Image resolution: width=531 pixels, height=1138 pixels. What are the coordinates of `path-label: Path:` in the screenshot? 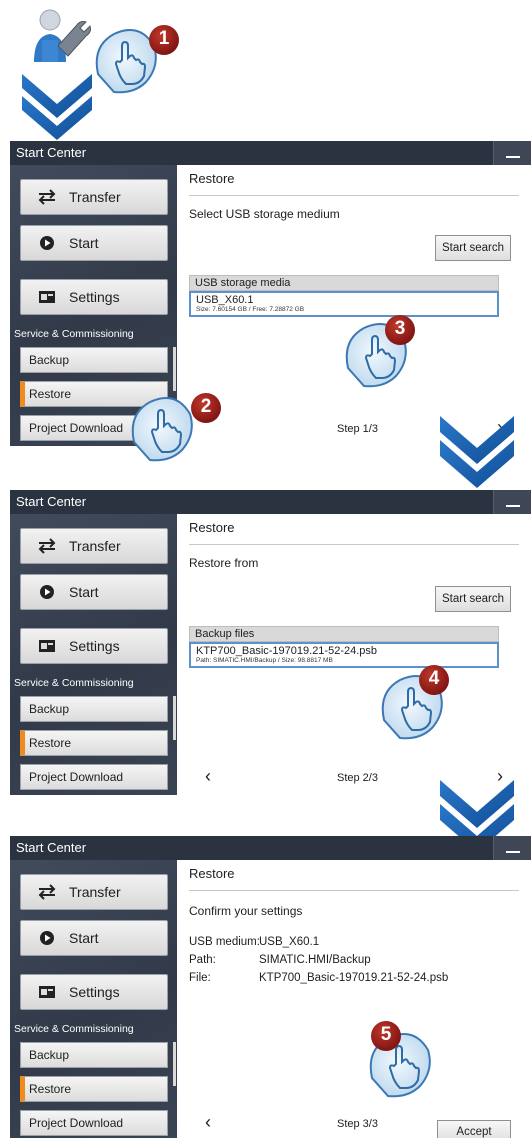 It's located at (202, 960).